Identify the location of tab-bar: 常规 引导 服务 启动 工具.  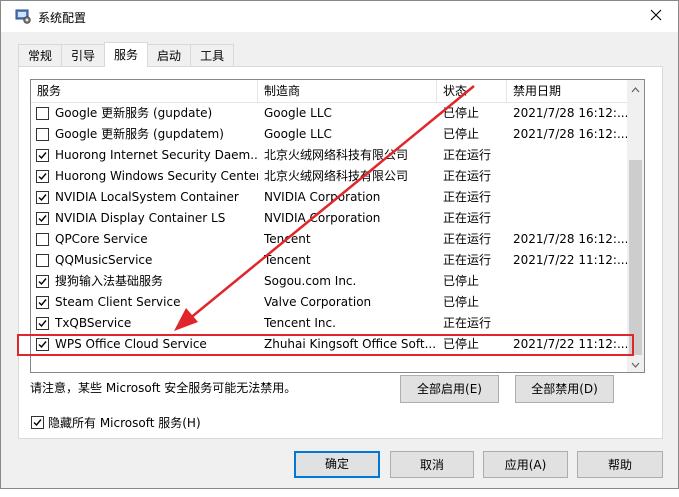
(126, 54).